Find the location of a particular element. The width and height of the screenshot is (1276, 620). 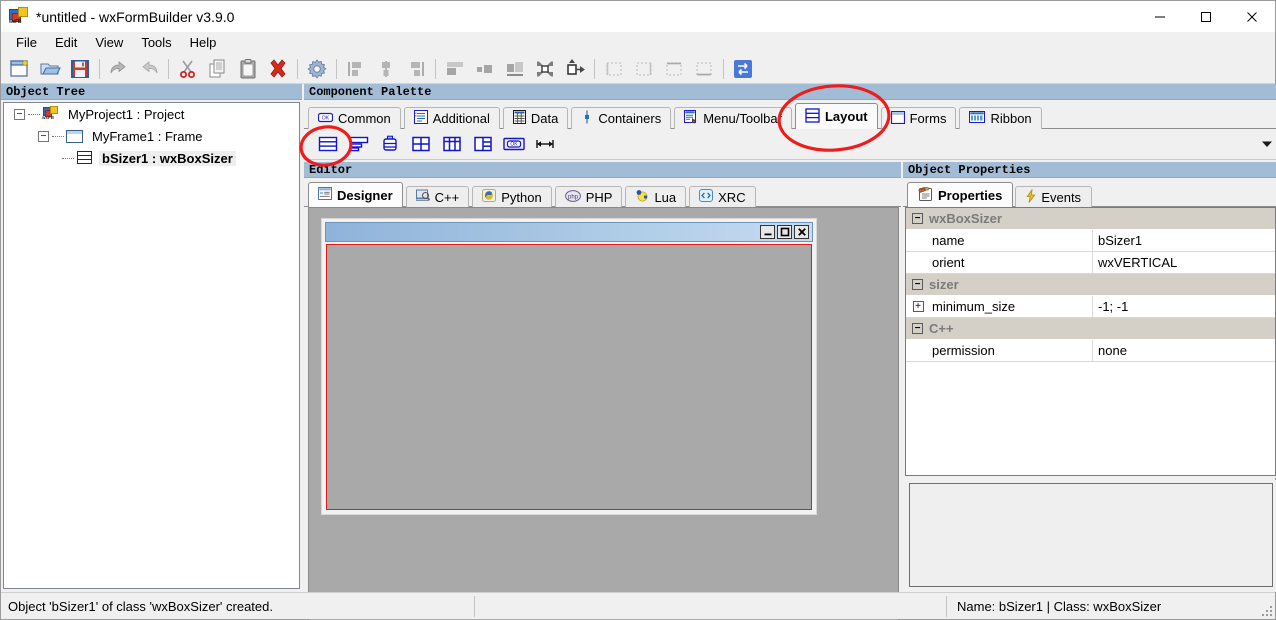

widget-wxwrapsizer is located at coordinates (389, 144).